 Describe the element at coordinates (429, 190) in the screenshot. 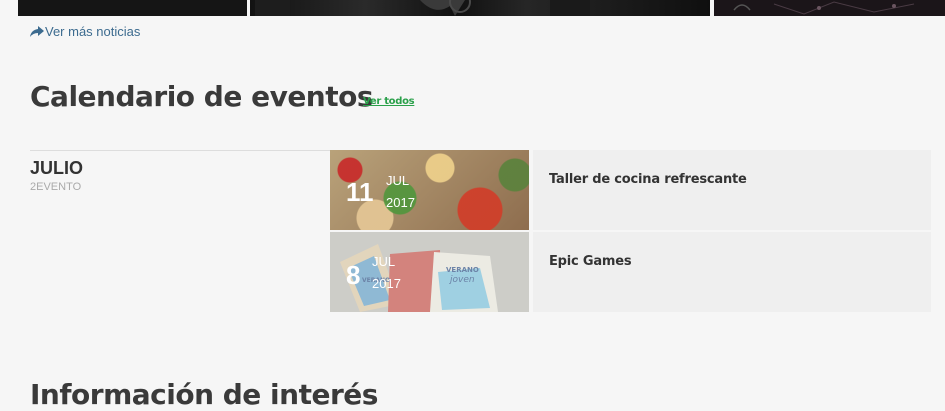

I see `event-date: 11 JUL 2017` at that location.